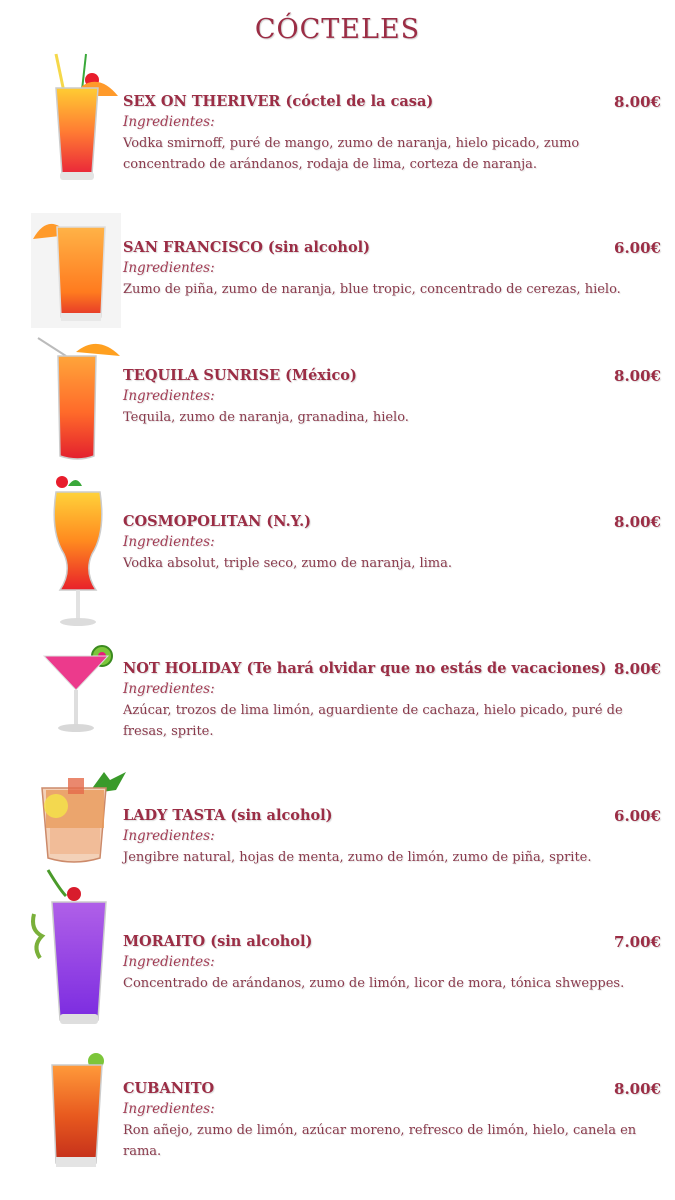 The height and width of the screenshot is (1200, 675). Describe the element at coordinates (86, 116) in the screenshot. I see `sunset-cocktail-icon` at that location.